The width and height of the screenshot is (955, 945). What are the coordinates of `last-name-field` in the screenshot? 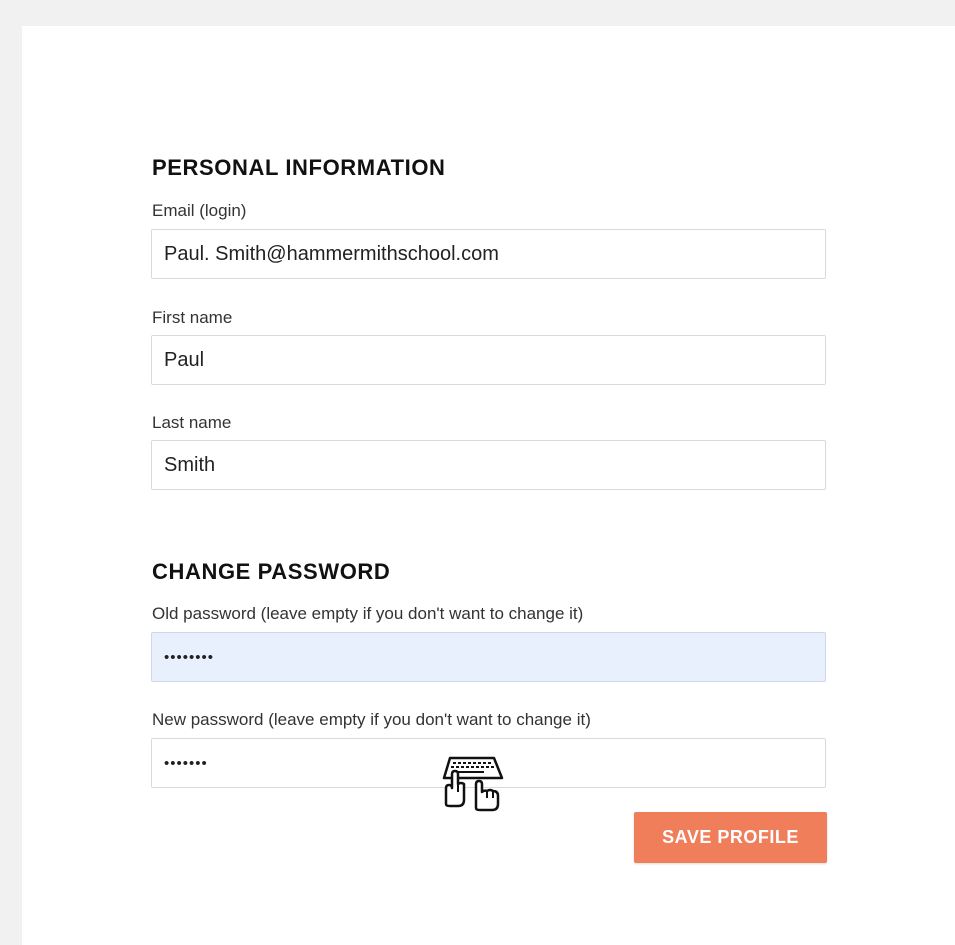 It's located at (488, 465).